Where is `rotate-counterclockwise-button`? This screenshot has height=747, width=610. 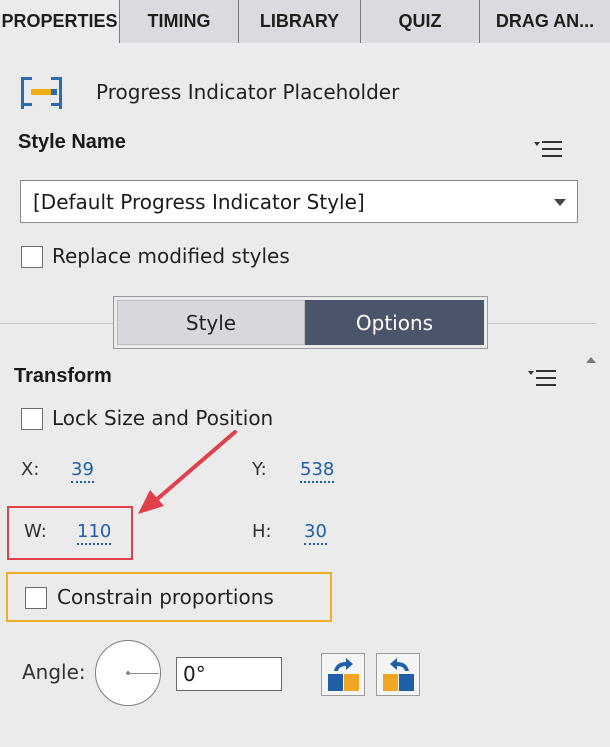 rotate-counterclockwise-button is located at coordinates (398, 674).